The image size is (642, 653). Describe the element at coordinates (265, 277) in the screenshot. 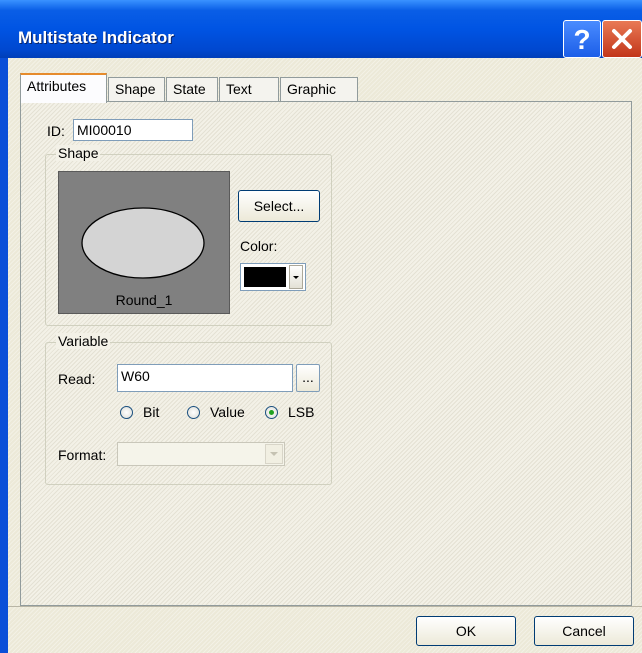

I see `color-swatch` at that location.